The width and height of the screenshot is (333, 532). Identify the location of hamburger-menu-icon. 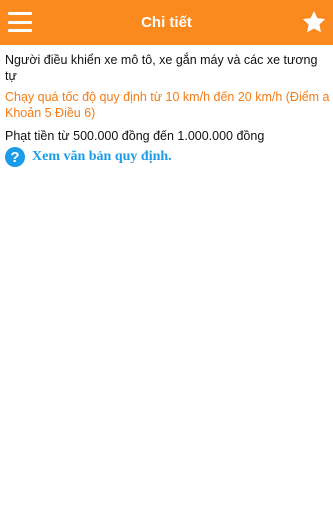
(20, 13).